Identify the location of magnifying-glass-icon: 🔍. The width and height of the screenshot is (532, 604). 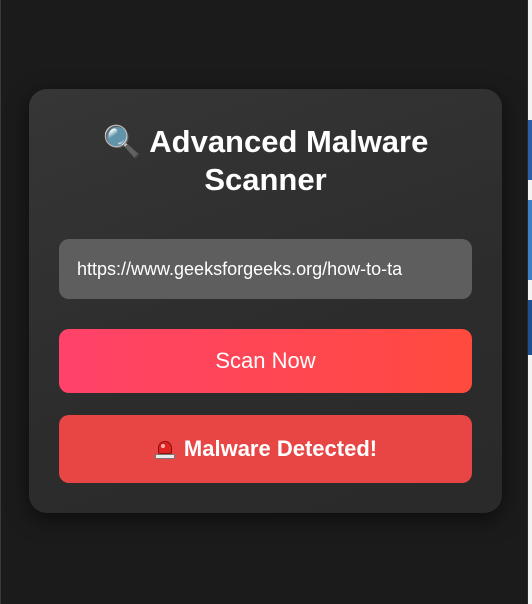
(122, 142).